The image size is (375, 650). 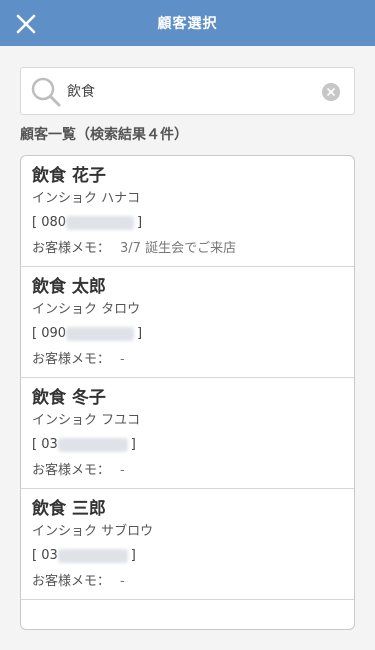 I want to click on customer-kana: インショク サブロウ, so click(x=93, y=531).